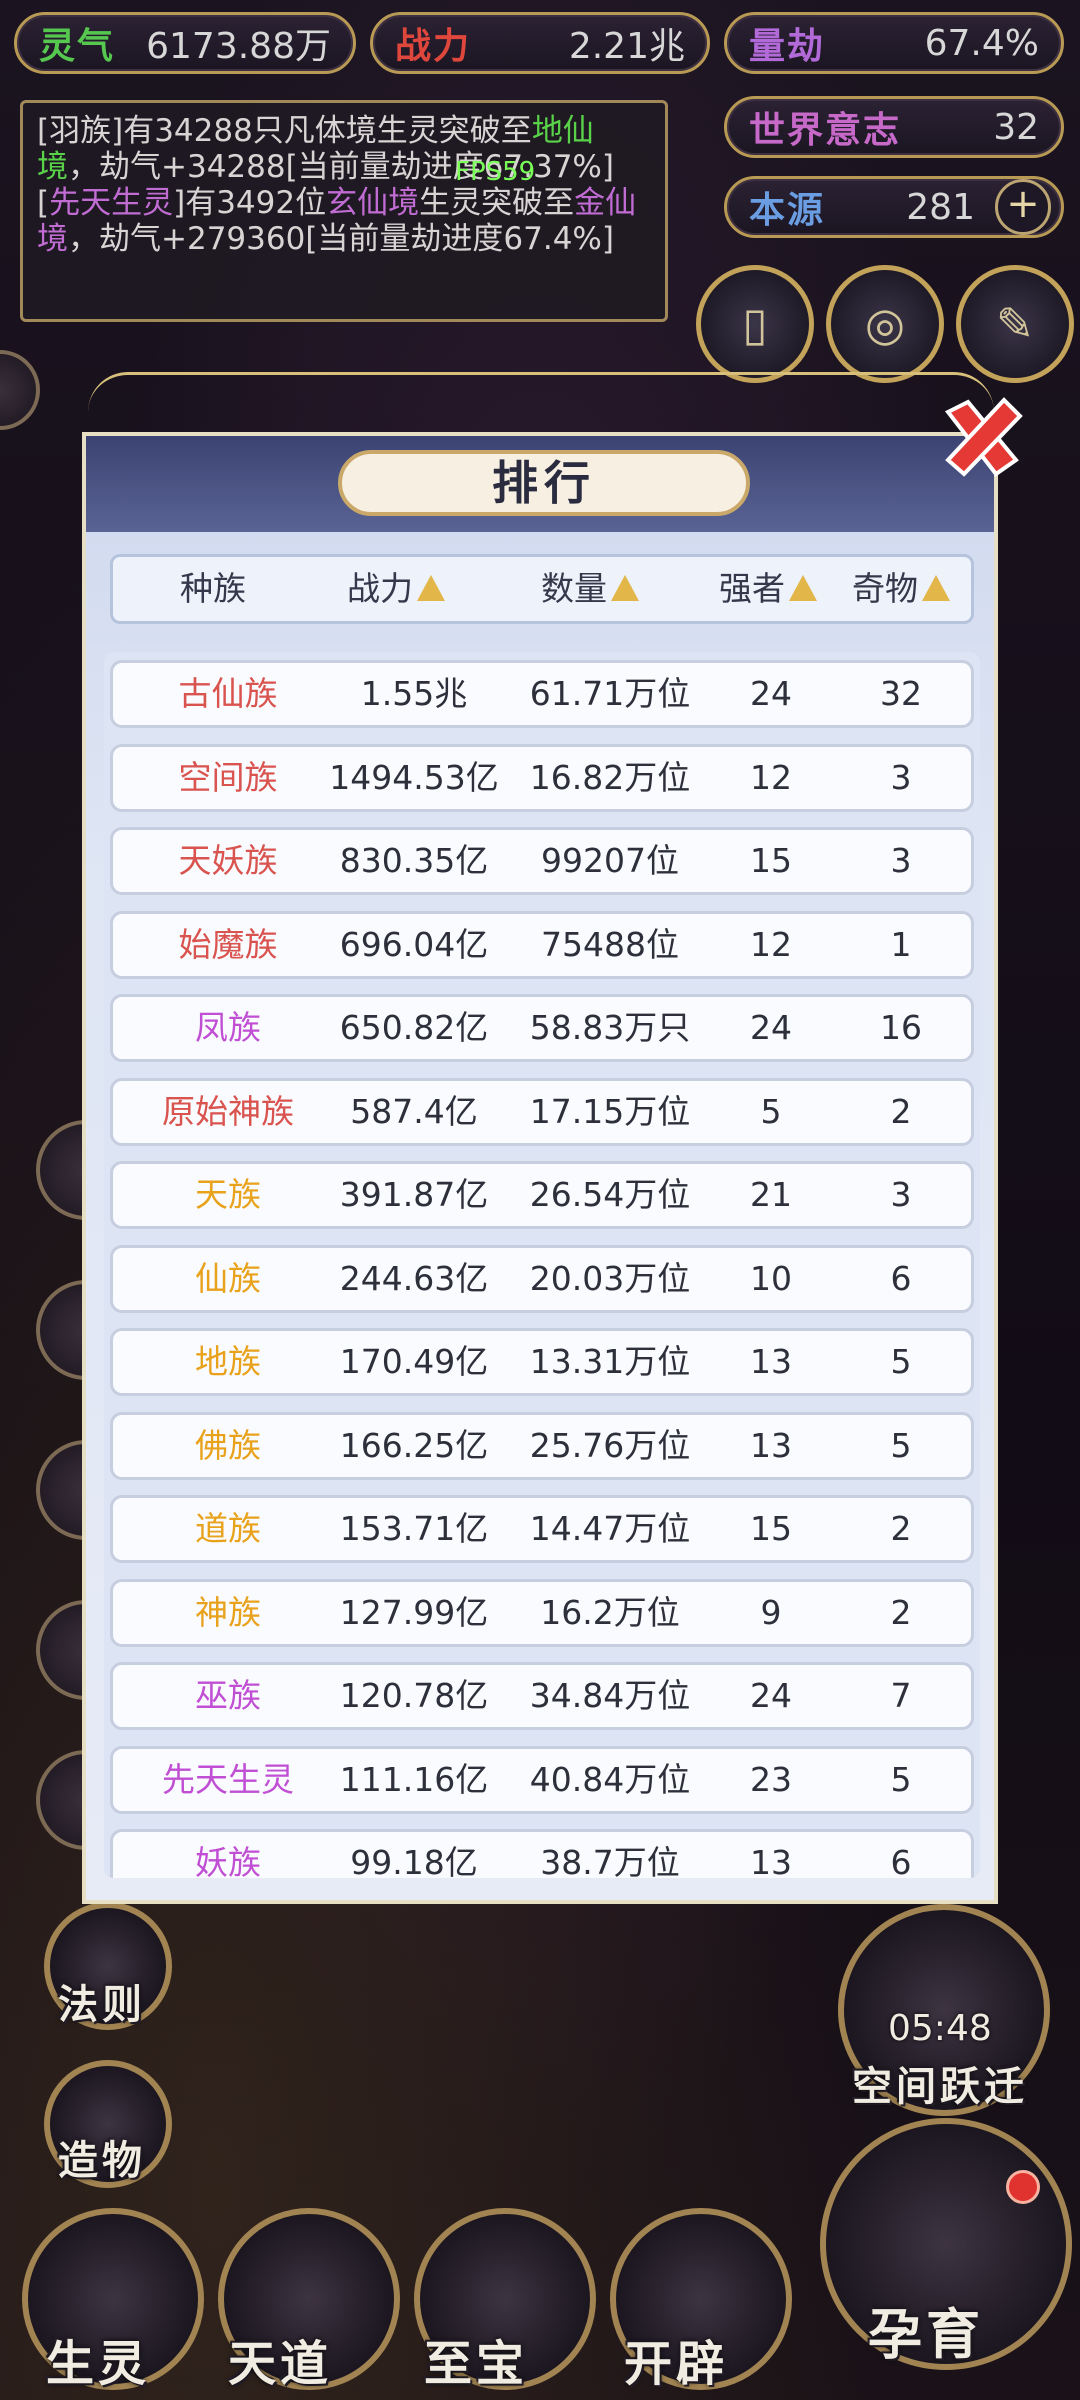 This screenshot has height=2400, width=1080. Describe the element at coordinates (542, 1445) in the screenshot. I see `table-row: 佛族 166.25亿 25.76万位 13 5` at that location.